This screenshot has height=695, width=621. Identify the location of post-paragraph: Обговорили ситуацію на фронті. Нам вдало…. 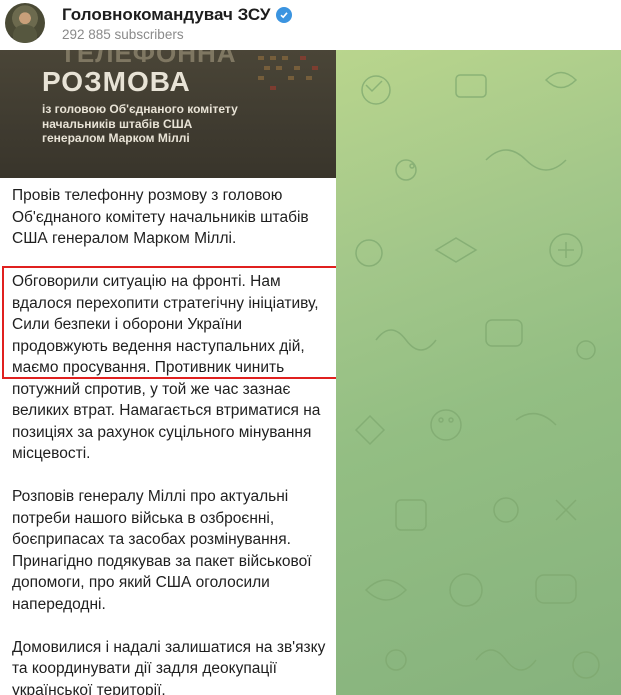
(166, 367).